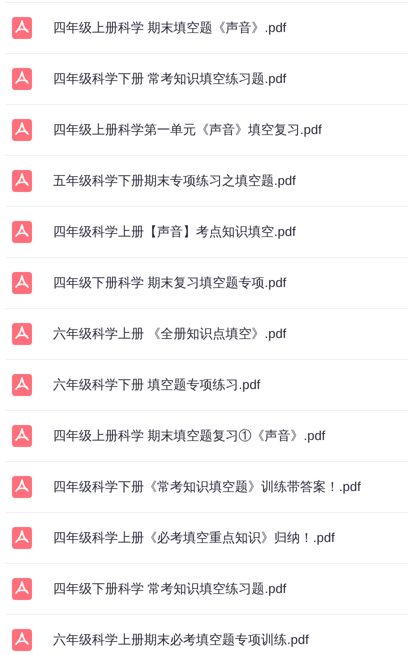  Describe the element at coordinates (174, 181) in the screenshot. I see `file-name: 五年级科学下册期末专项练习之填空题.pdf` at that location.